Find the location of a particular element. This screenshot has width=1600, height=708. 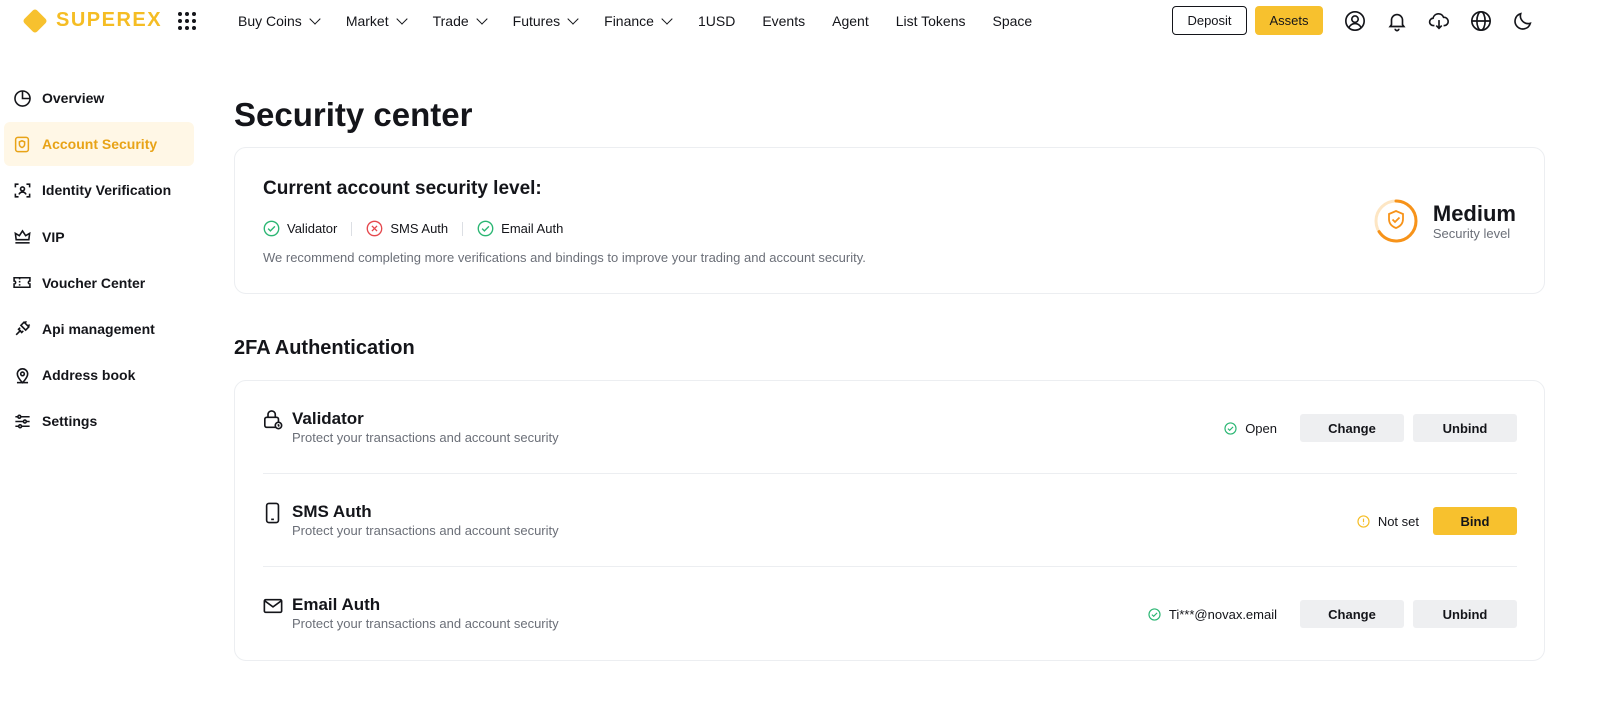

info-circle-icon is located at coordinates (1363, 521).